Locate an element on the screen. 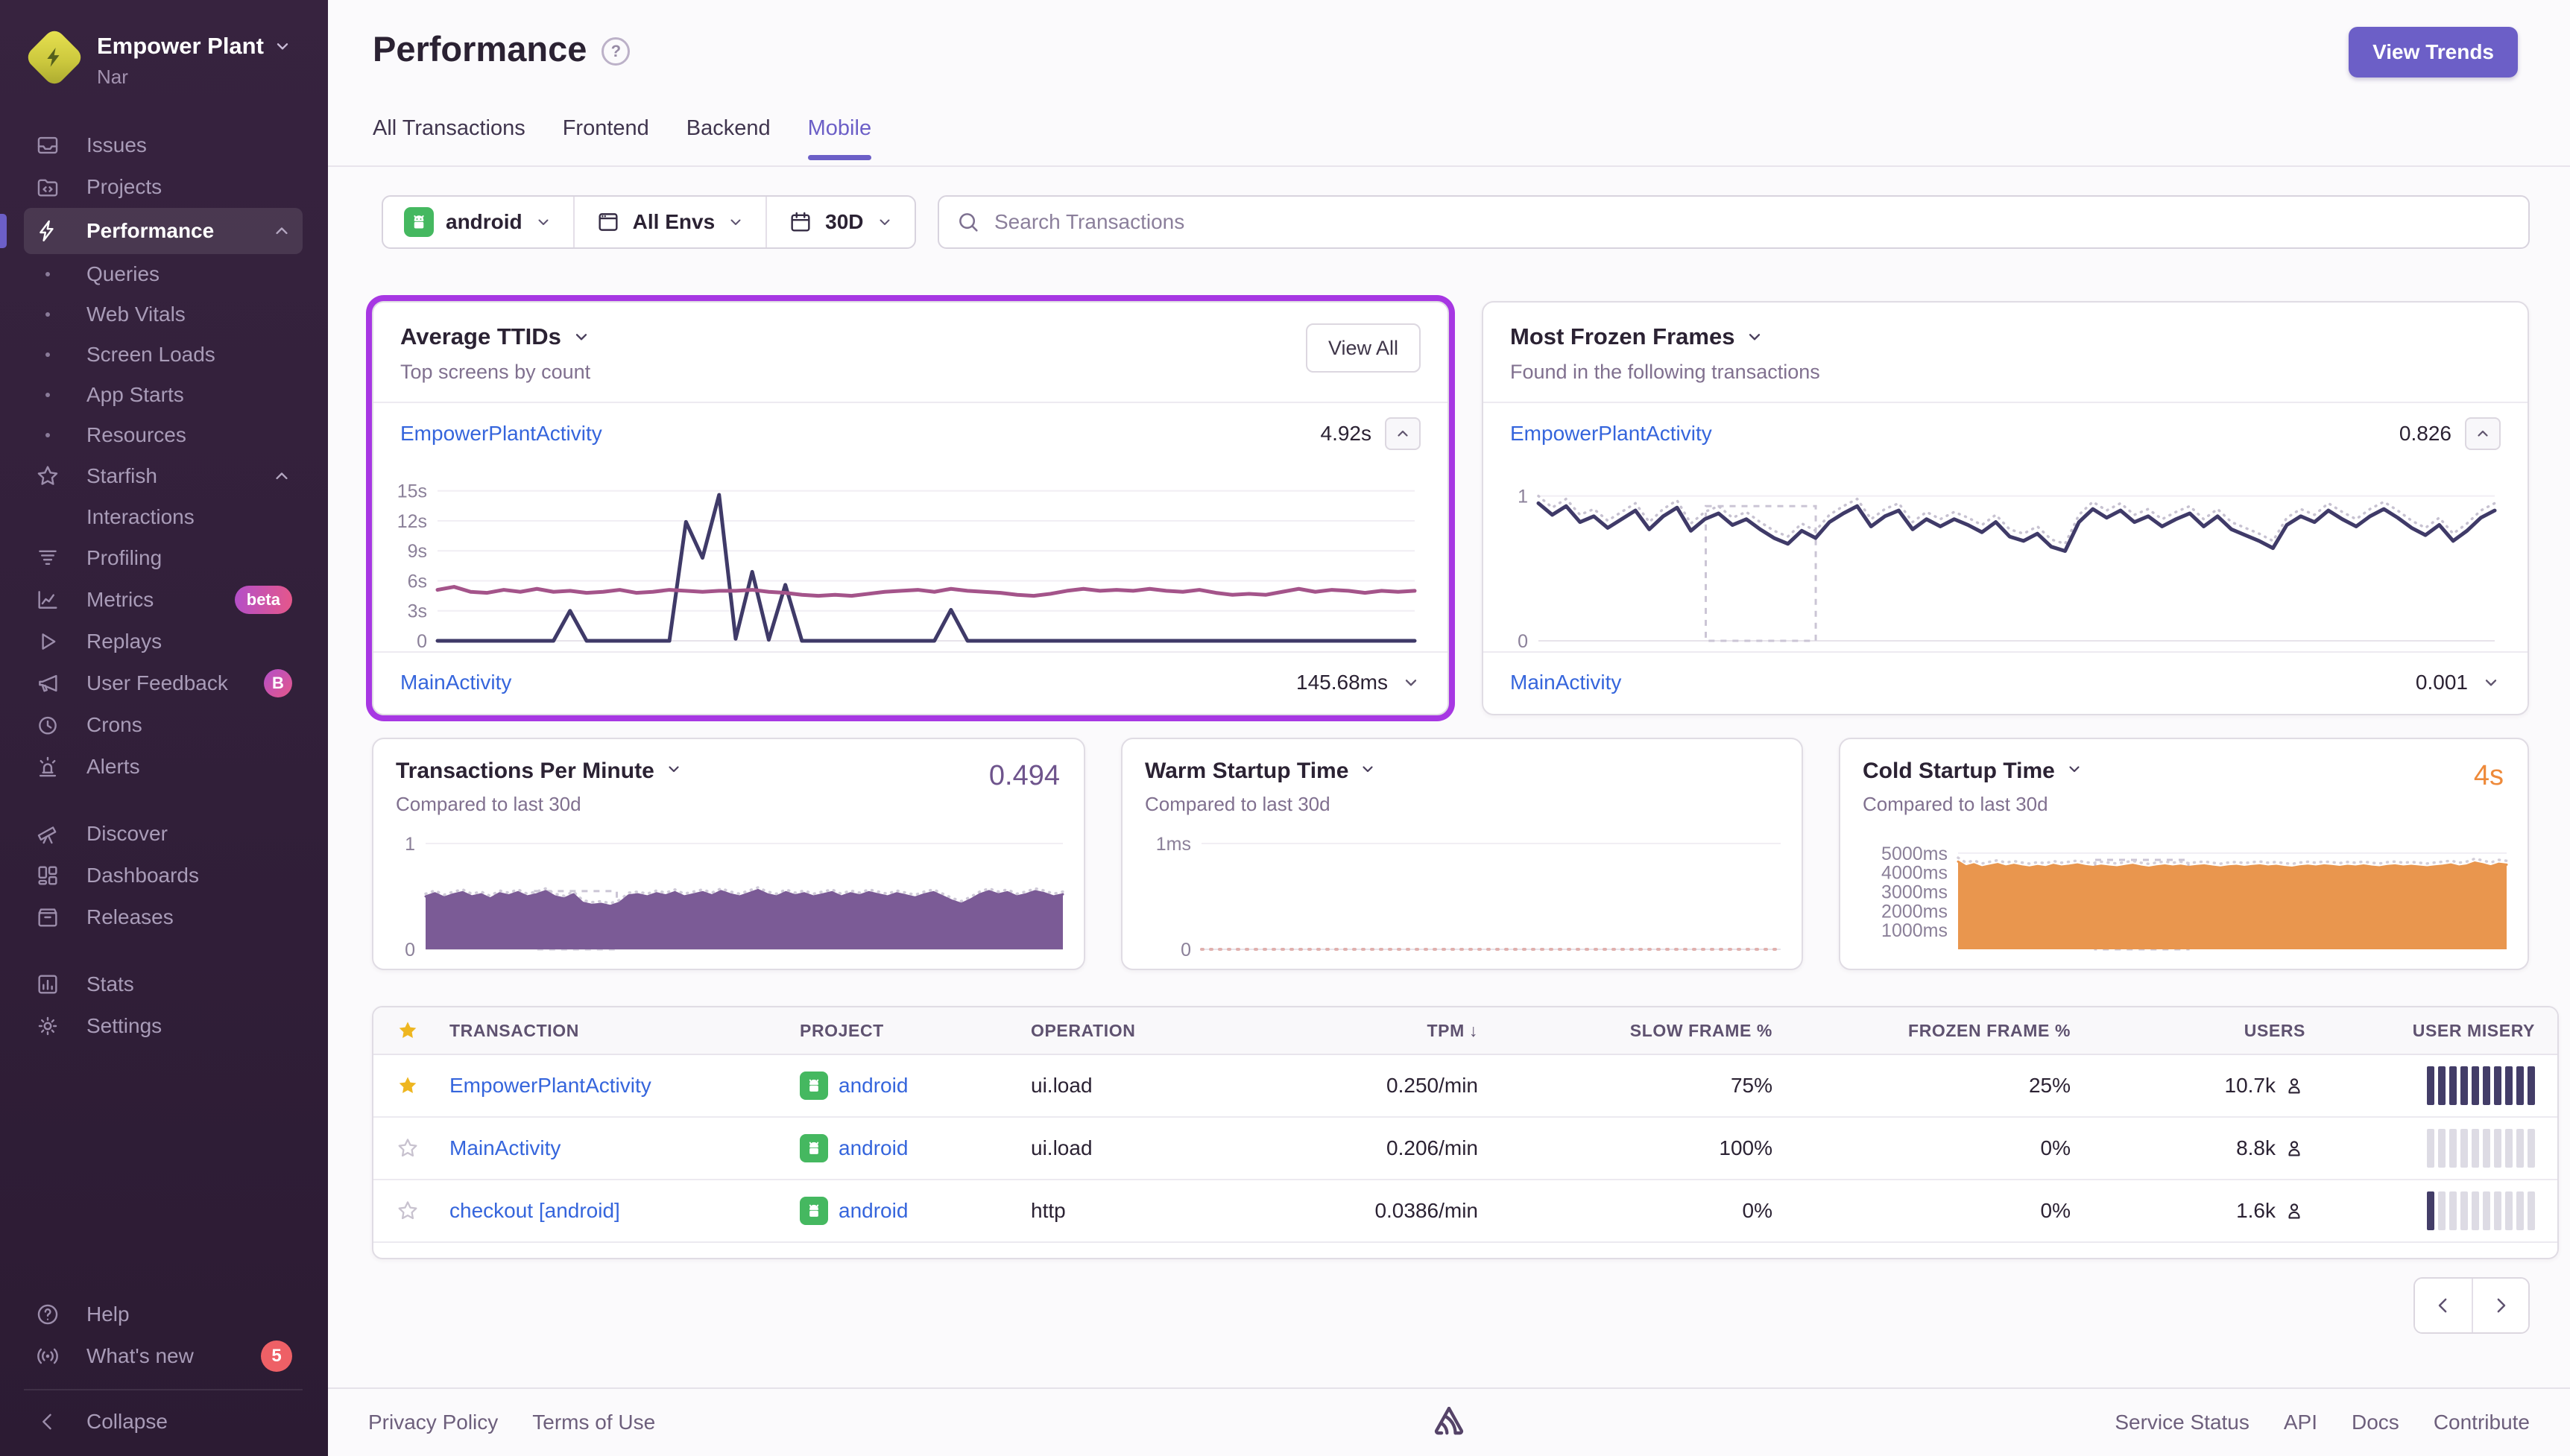 The image size is (2570, 1456). sort-desc-icon: ↓ is located at coordinates (1473, 1030).